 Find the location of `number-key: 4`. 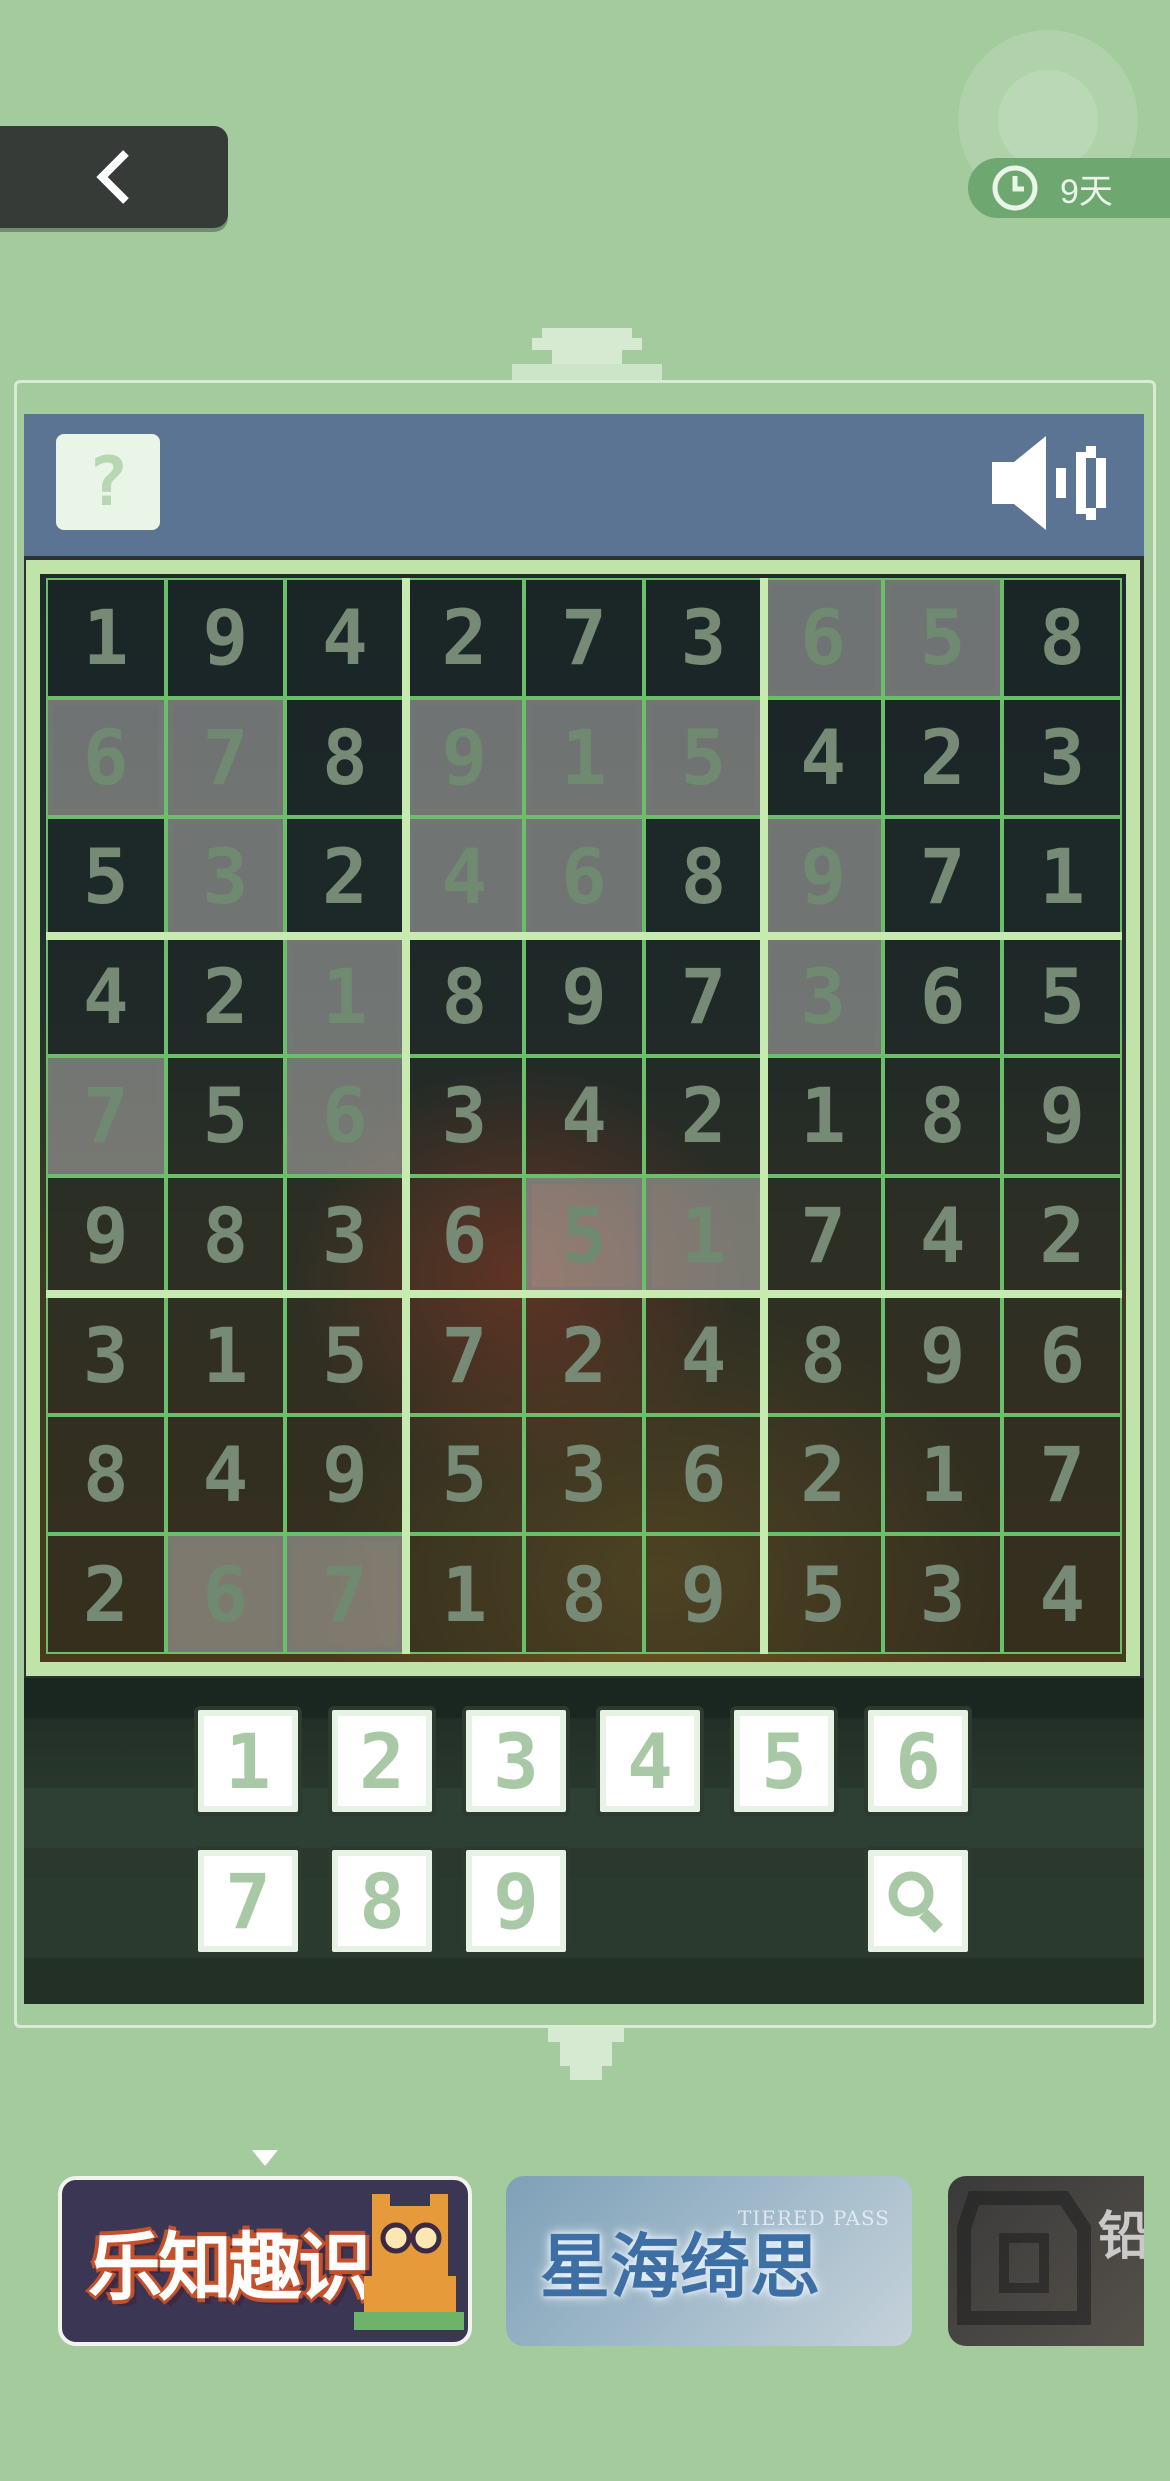

number-key: 4 is located at coordinates (650, 1761).